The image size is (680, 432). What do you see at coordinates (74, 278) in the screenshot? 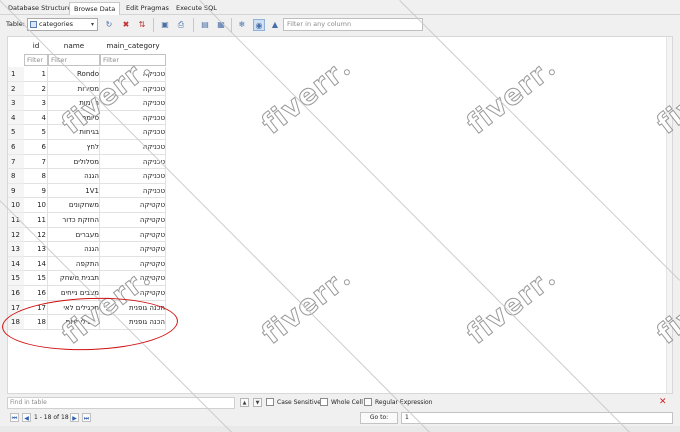
I see `cell-name: תבנית משחק` at bounding box center [74, 278].